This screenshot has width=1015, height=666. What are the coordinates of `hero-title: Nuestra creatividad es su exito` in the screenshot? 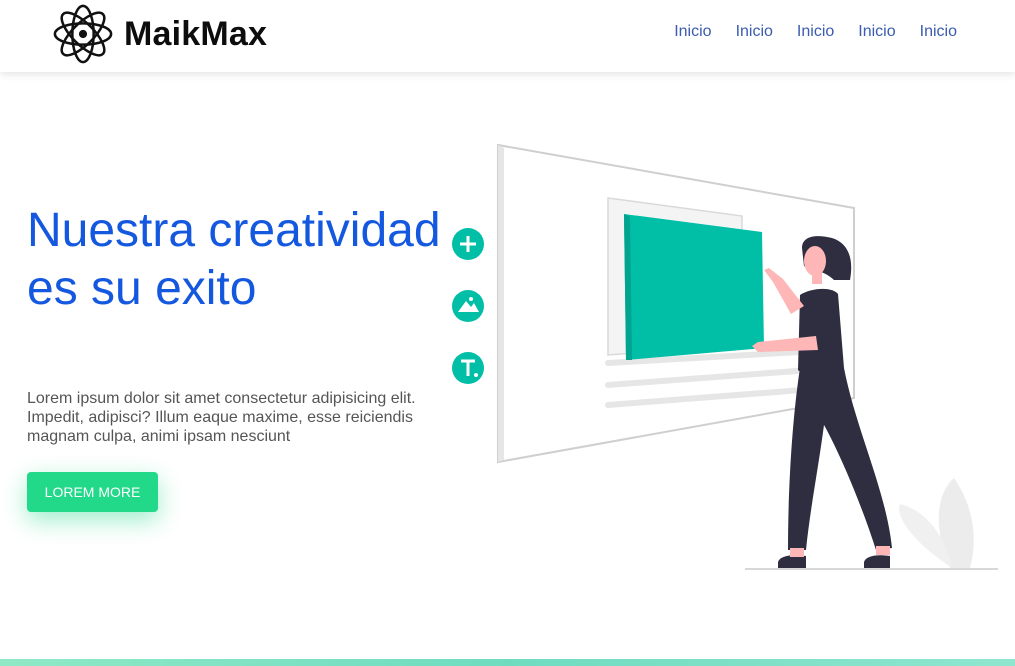 It's located at (234, 259).